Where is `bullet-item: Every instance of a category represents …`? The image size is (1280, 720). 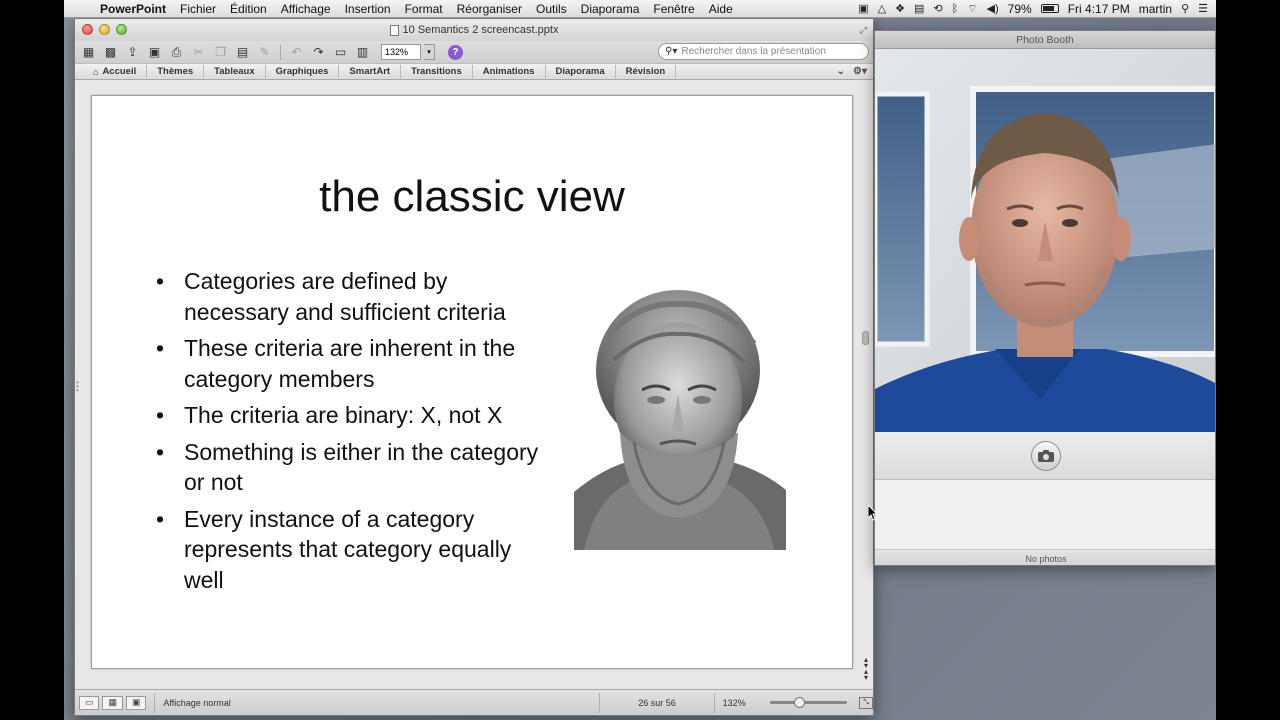
bullet-item: Every instance of a category represents … is located at coordinates (356, 550).